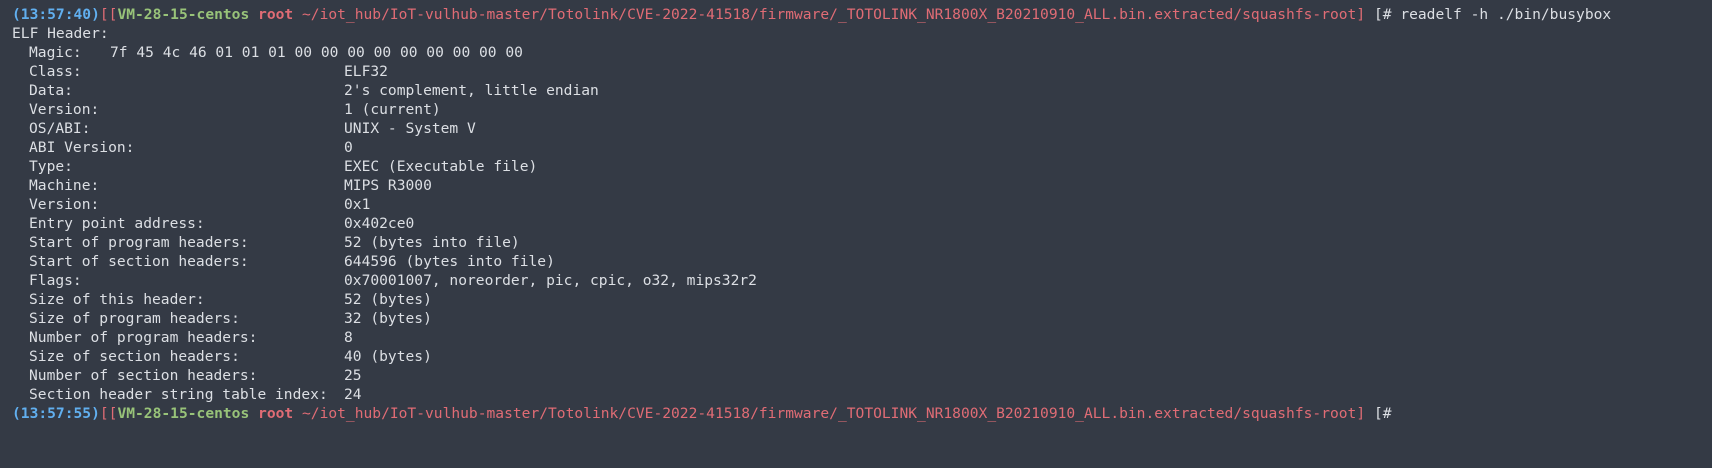 The height and width of the screenshot is (468, 1712). What do you see at coordinates (117, 223) in the screenshot?
I see `field-key: Entry point address:` at bounding box center [117, 223].